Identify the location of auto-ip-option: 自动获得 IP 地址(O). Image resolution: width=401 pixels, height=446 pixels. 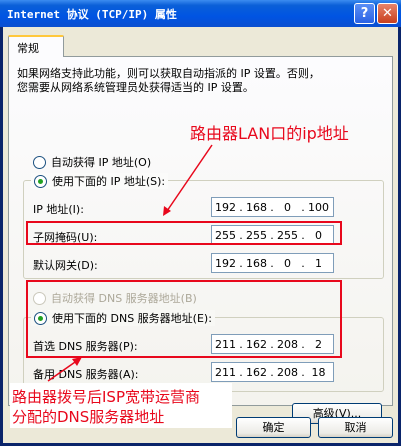
(92, 162).